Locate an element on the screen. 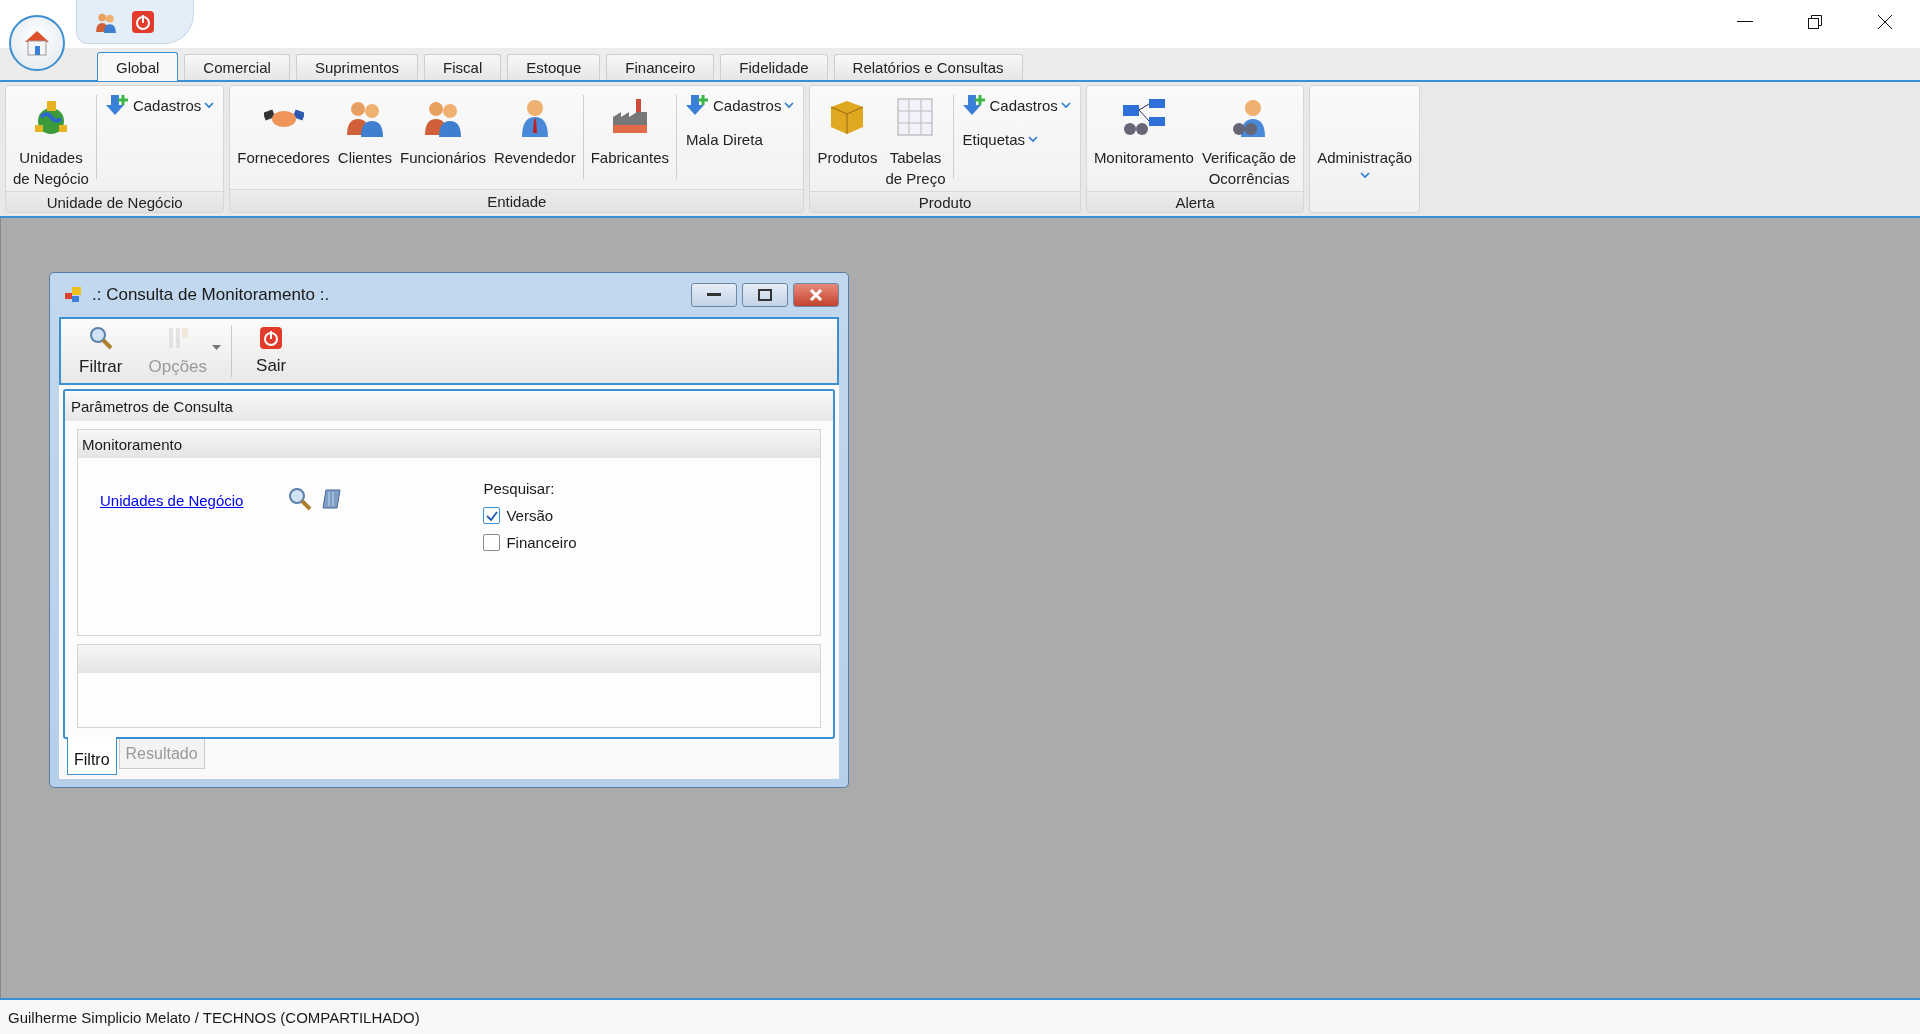  ribbon-button: Tabelas de Preço is located at coordinates (915, 140).